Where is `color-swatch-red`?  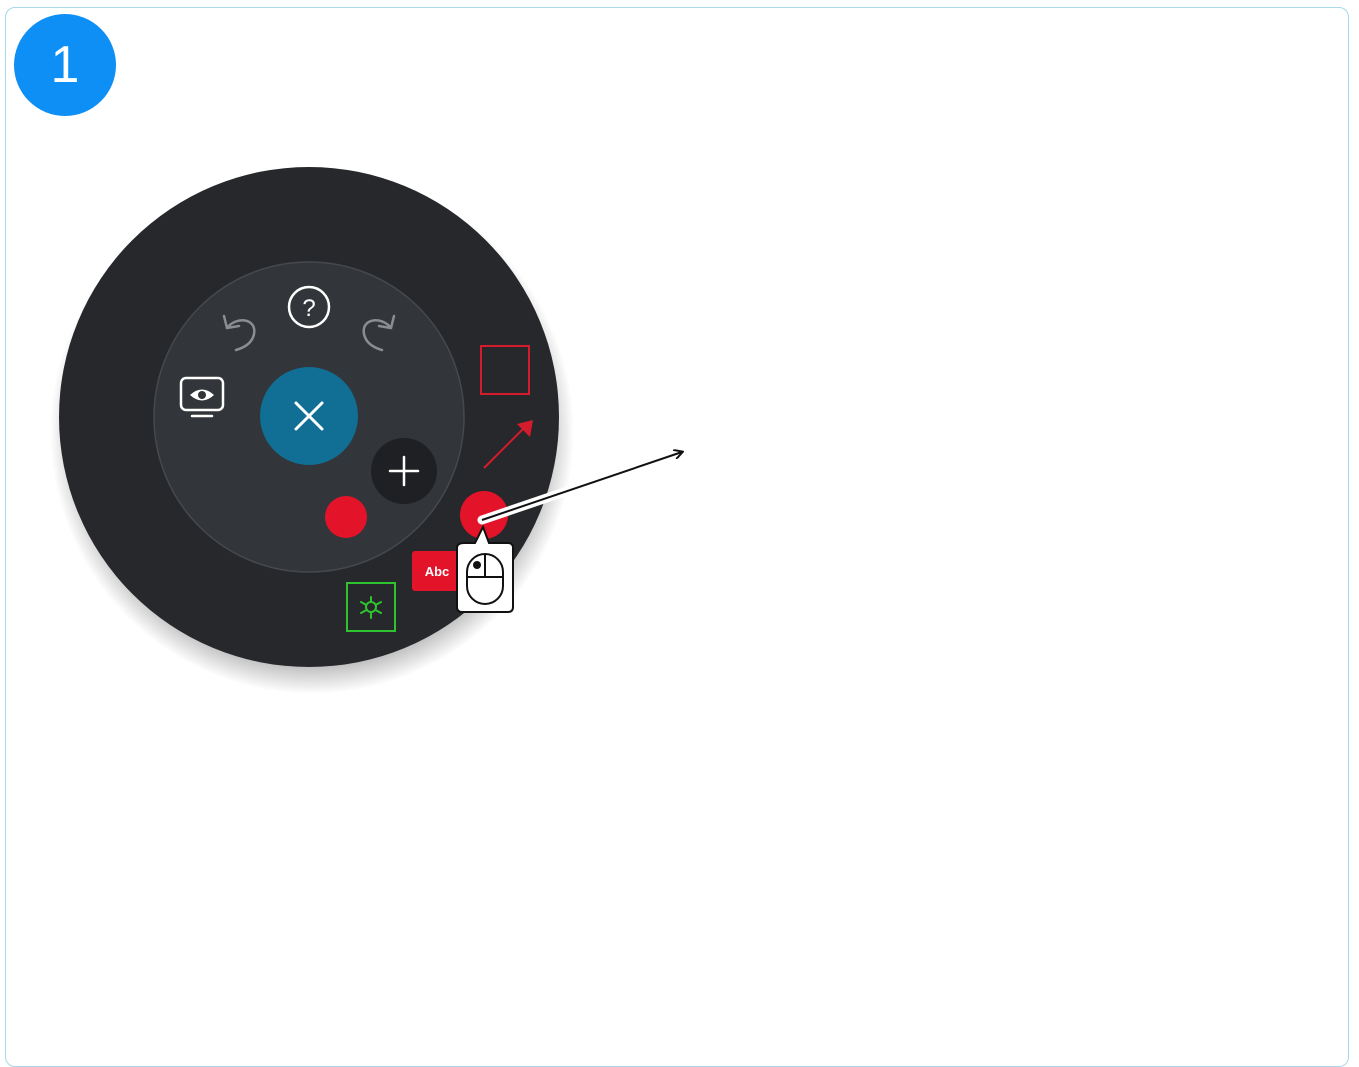 color-swatch-red is located at coordinates (346, 517).